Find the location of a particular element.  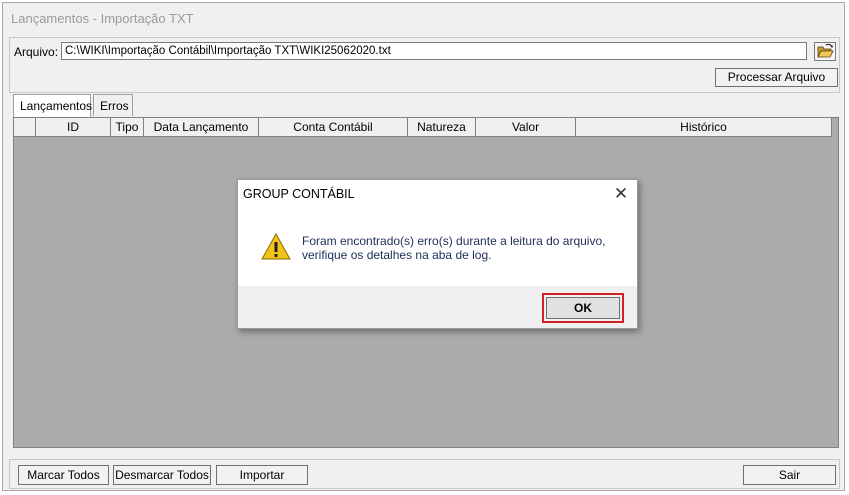

exit-button: Sair is located at coordinates (789, 475).